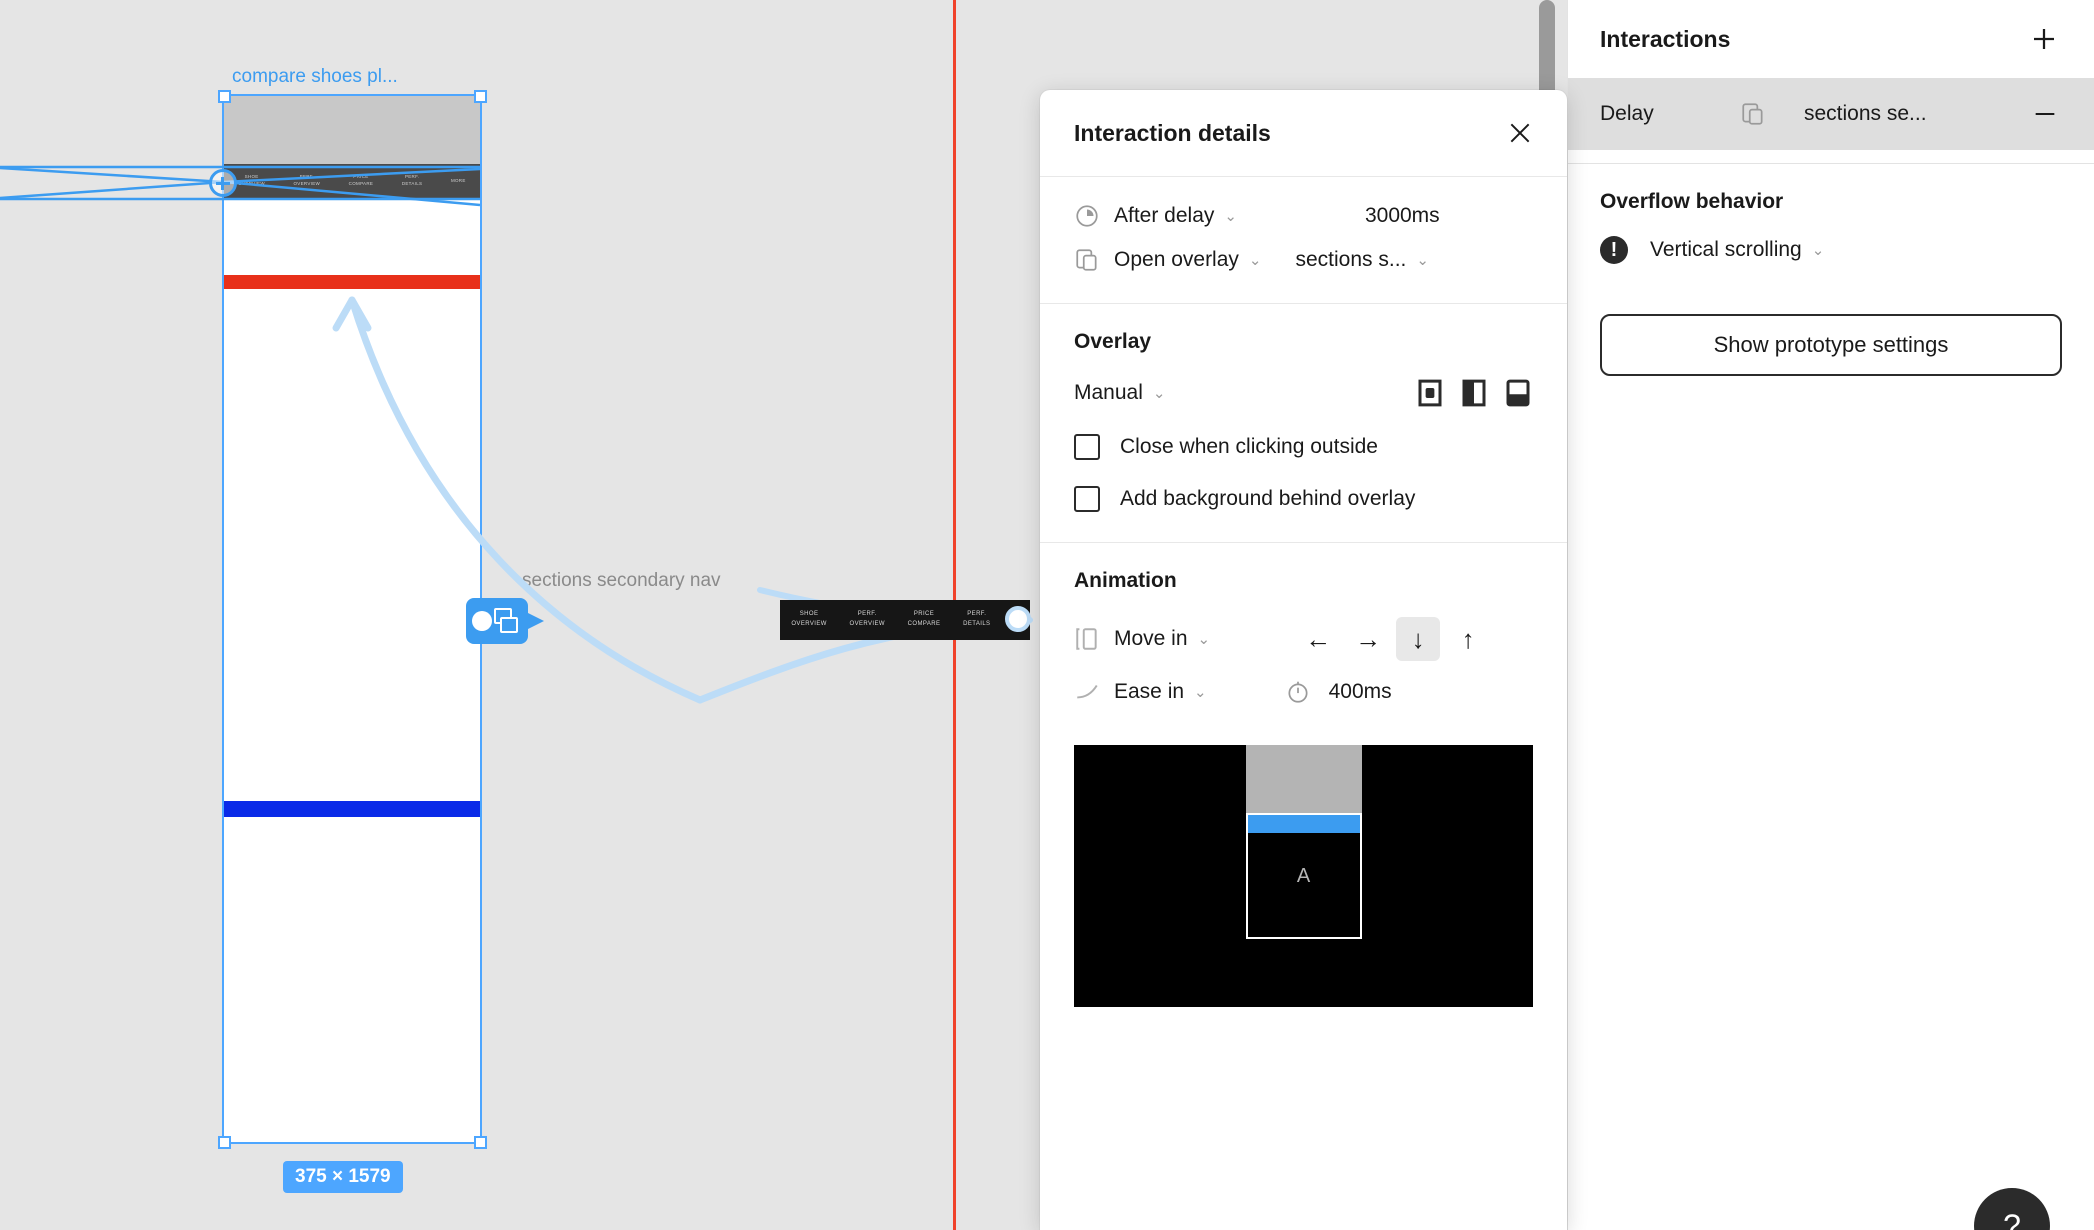  I want to click on close-when-clicking-outside-row: Close when clicking outside, so click(1303, 447).